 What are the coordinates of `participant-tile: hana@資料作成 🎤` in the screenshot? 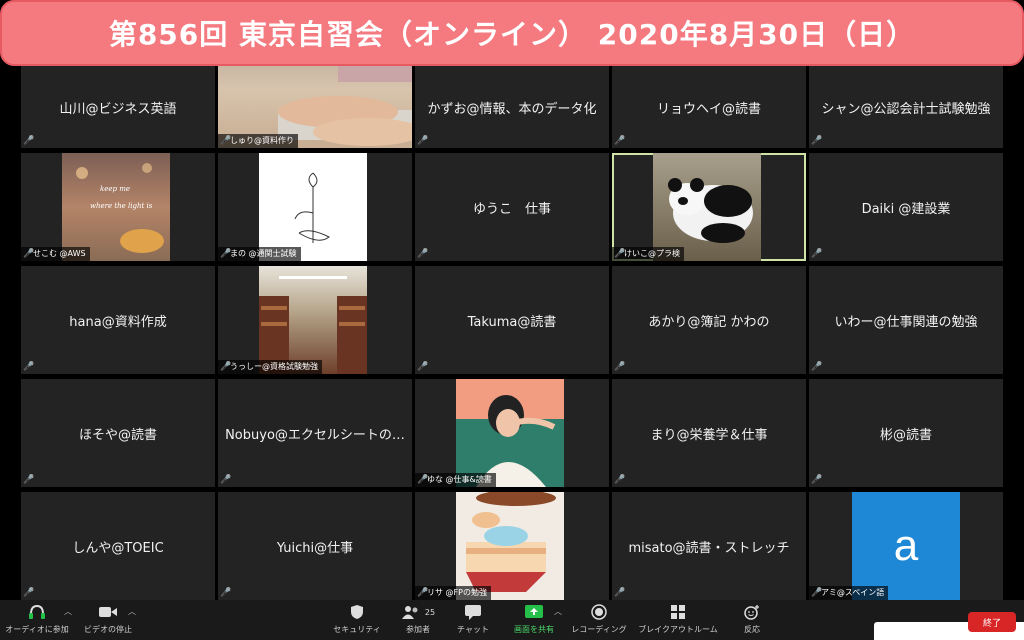 It's located at (118, 320).